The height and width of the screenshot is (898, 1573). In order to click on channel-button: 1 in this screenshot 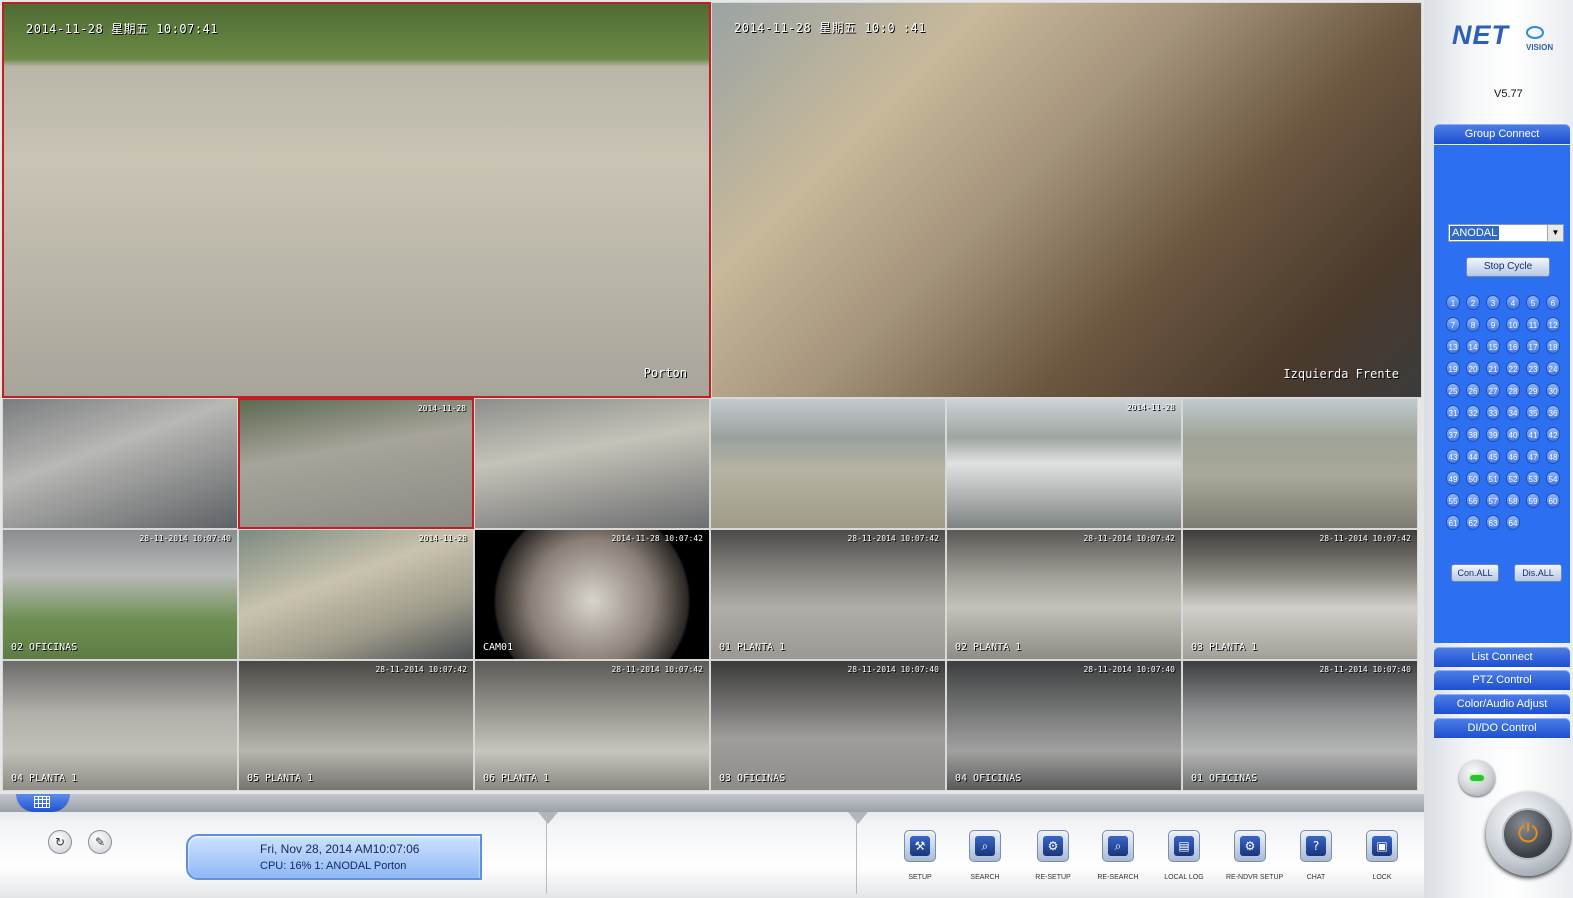, I will do `click(1453, 302)`.